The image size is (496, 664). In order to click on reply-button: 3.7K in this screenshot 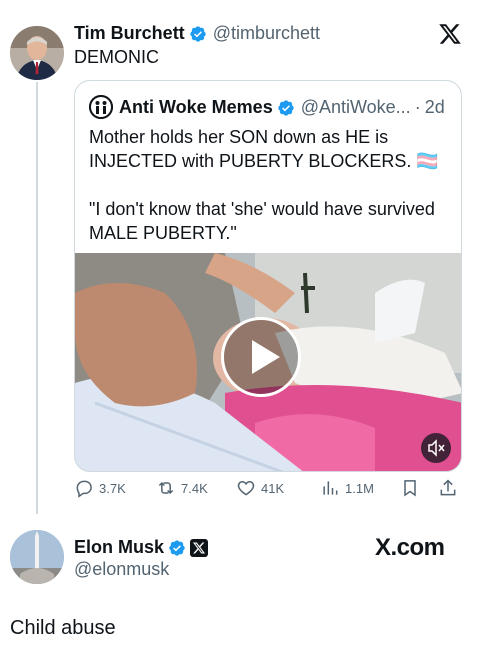, I will do `click(100, 488)`.